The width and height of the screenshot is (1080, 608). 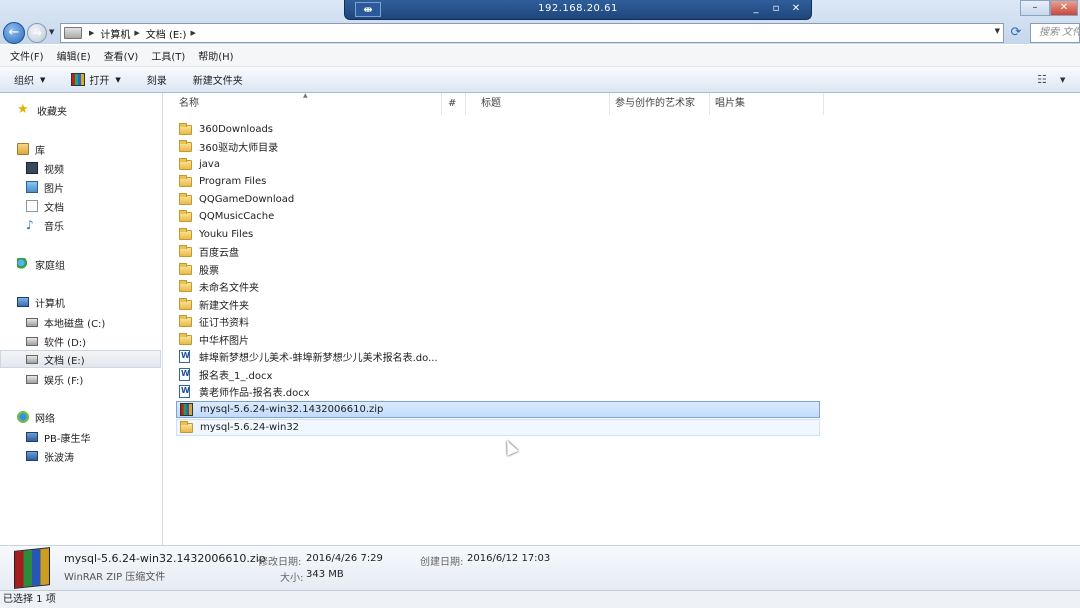 What do you see at coordinates (538, 104) in the screenshot?
I see `column-header-title: 标题` at bounding box center [538, 104].